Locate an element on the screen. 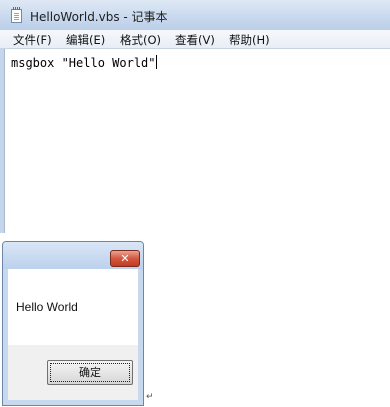  notepad-titlebar: HelloWorld.vbs - 记事本 is located at coordinates (195, 15).